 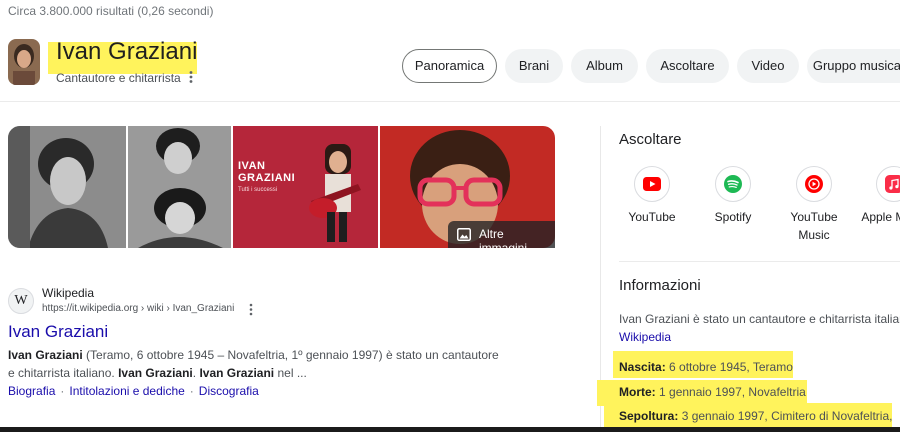 I want to click on service-youtube-music: YouTube Music, so click(x=814, y=205).